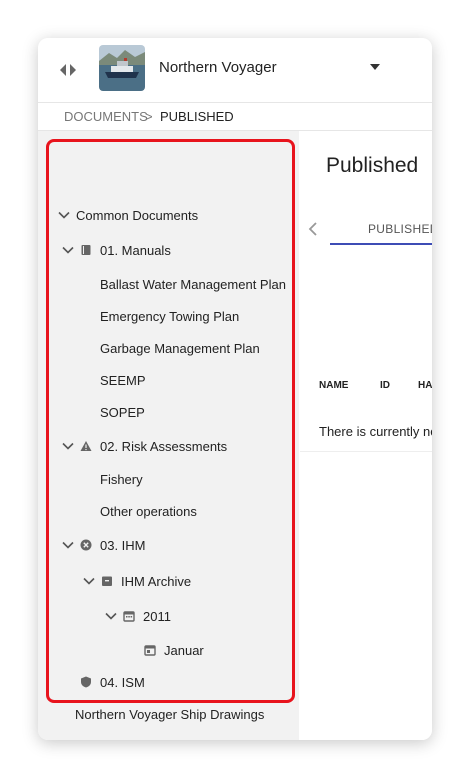  I want to click on breadcrumb-documents: DOCUMENTS, so click(106, 116).